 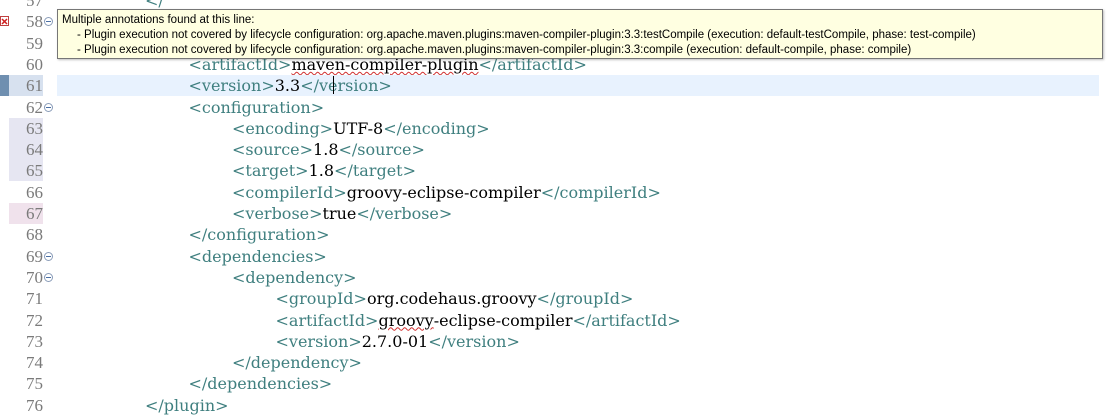 I want to click on code-text: <dependencies>, so click(x=258, y=256).